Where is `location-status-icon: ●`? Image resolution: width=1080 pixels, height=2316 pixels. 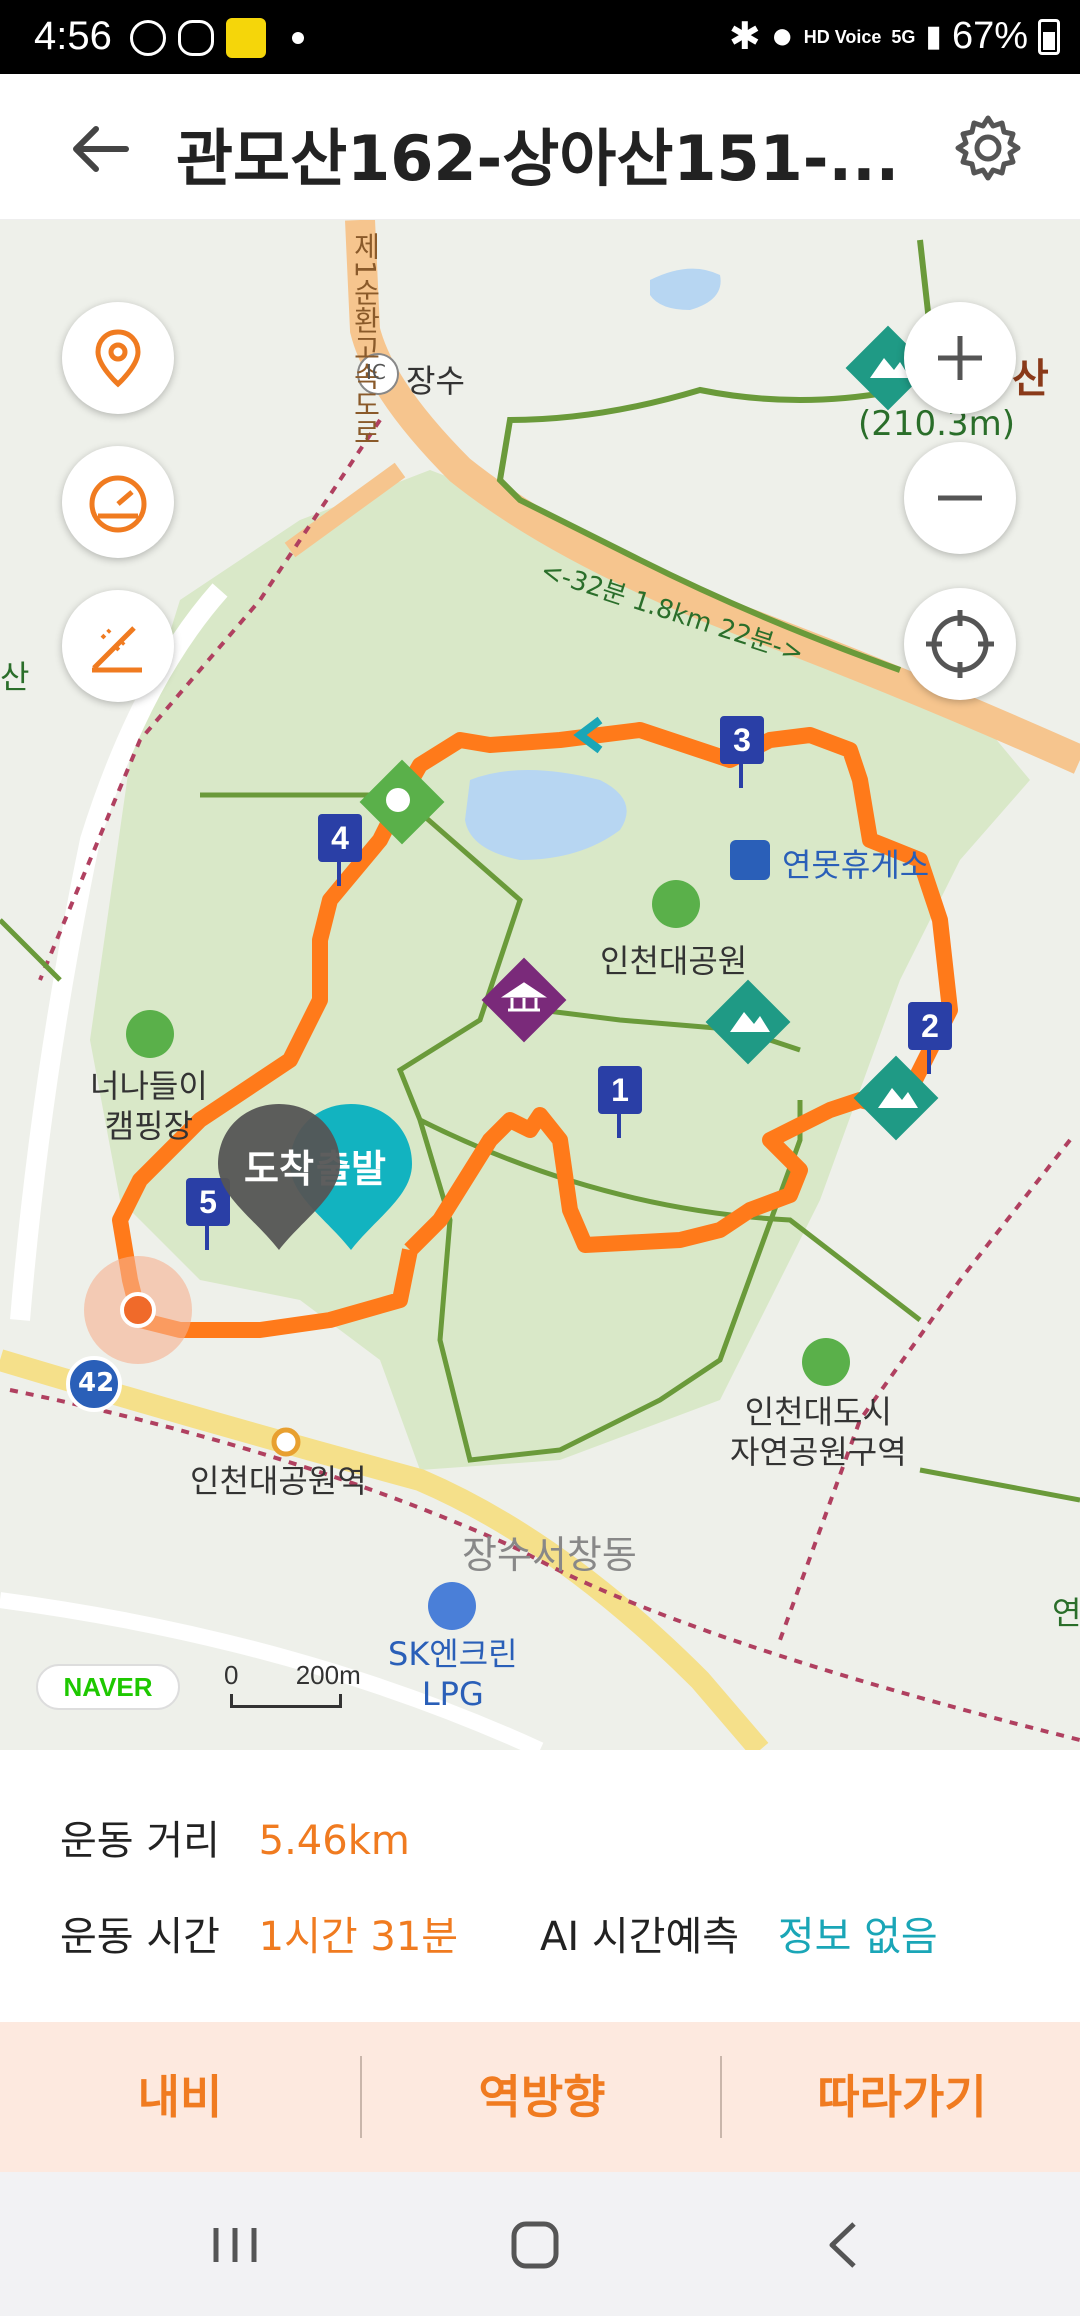 location-status-icon: ● is located at coordinates (782, 36).